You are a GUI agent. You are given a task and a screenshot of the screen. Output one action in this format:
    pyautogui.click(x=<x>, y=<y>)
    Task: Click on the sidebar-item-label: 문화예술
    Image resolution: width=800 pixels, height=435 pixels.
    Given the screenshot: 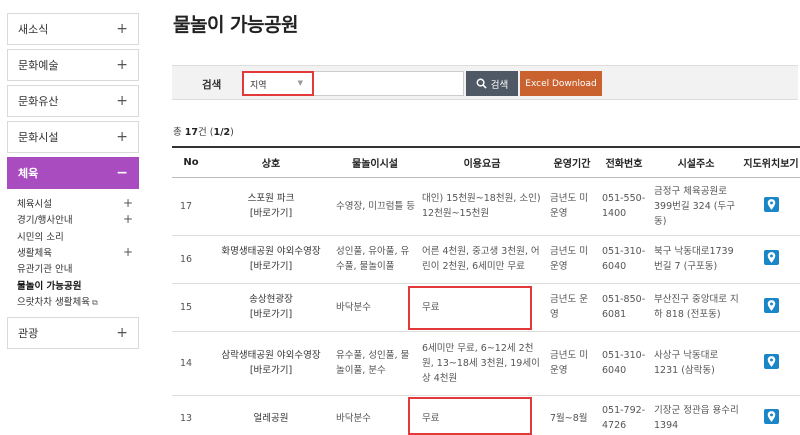 What is the action you would take?
    pyautogui.click(x=38, y=65)
    